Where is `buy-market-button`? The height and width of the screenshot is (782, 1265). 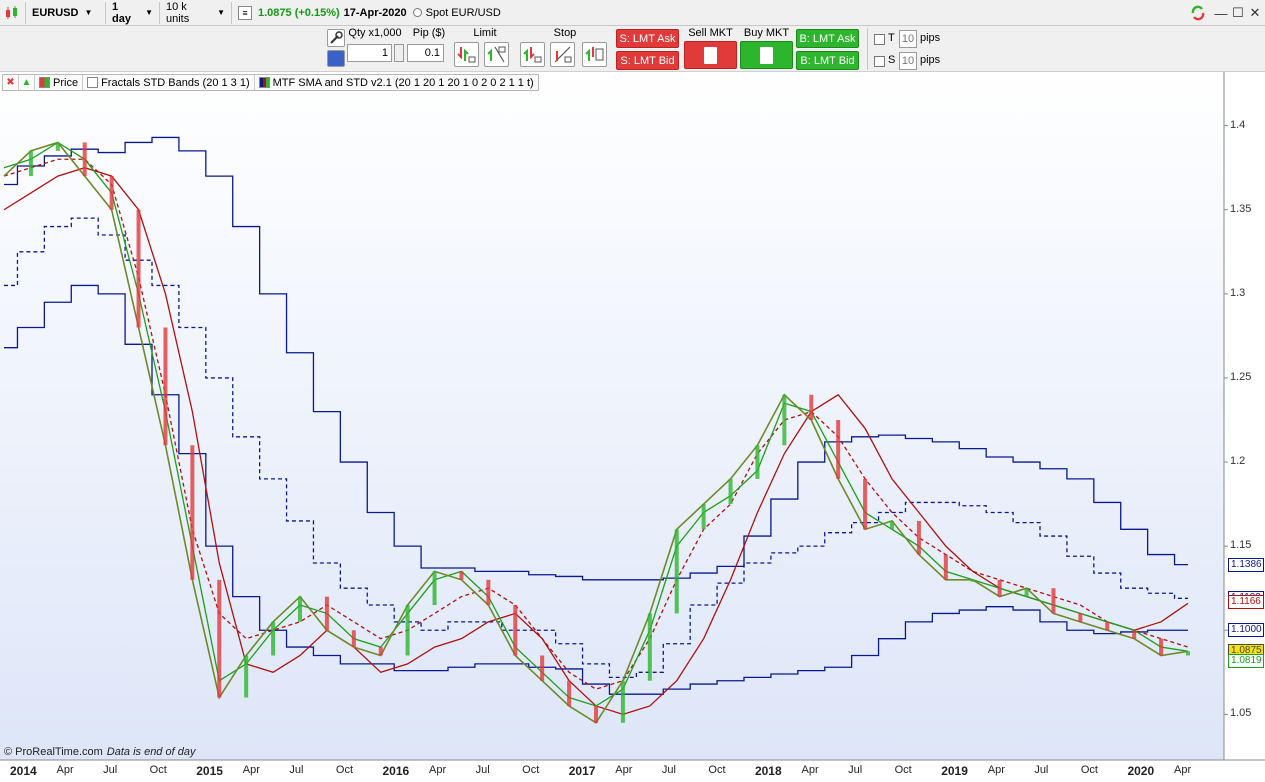
buy-market-button is located at coordinates (766, 55).